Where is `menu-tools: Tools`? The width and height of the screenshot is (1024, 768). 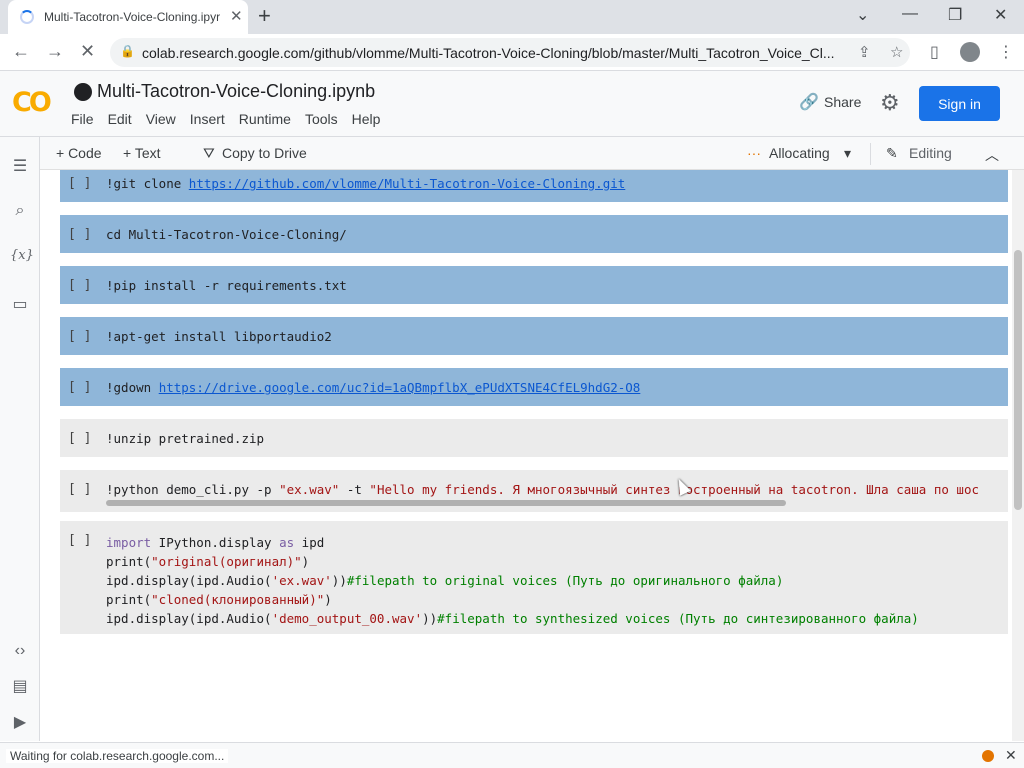 menu-tools: Tools is located at coordinates (321, 119).